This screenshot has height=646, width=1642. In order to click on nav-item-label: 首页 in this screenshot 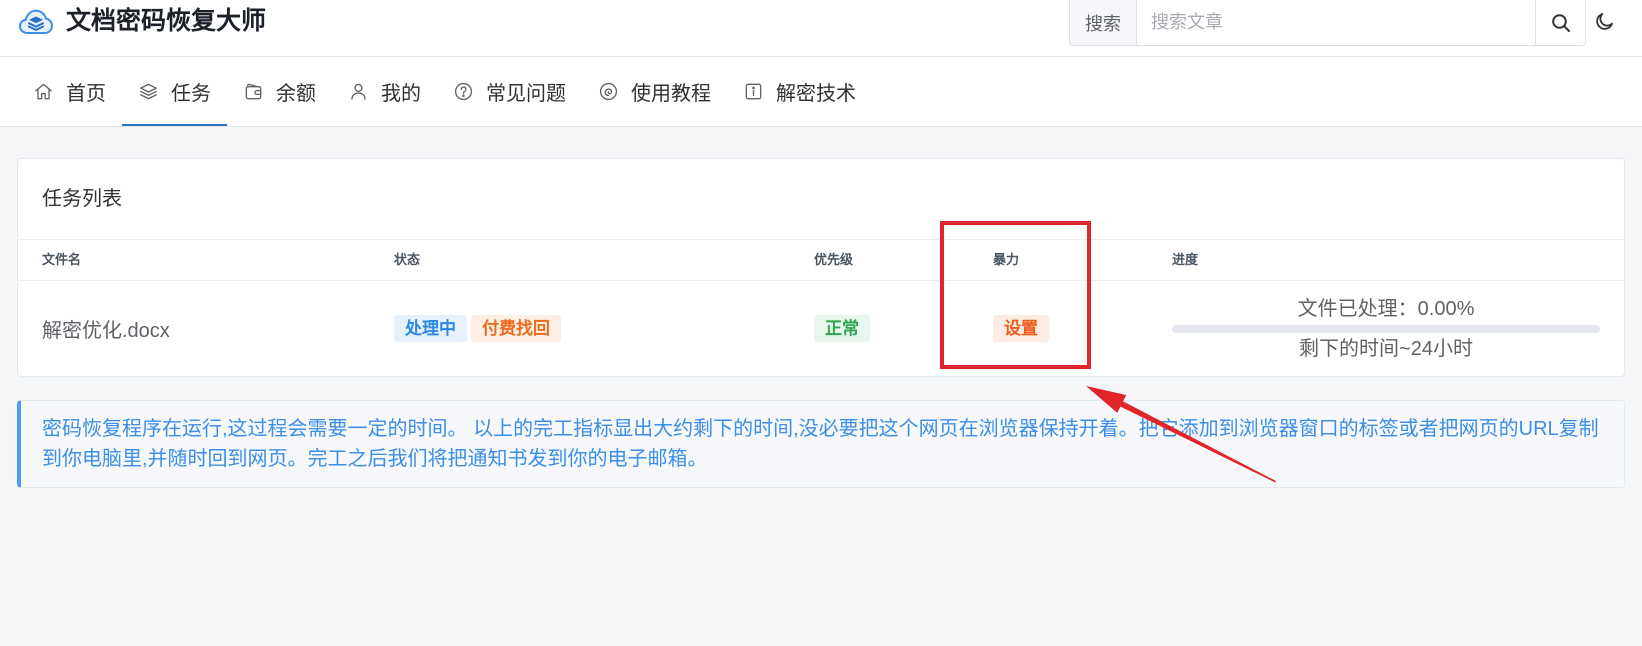, I will do `click(86, 94)`.